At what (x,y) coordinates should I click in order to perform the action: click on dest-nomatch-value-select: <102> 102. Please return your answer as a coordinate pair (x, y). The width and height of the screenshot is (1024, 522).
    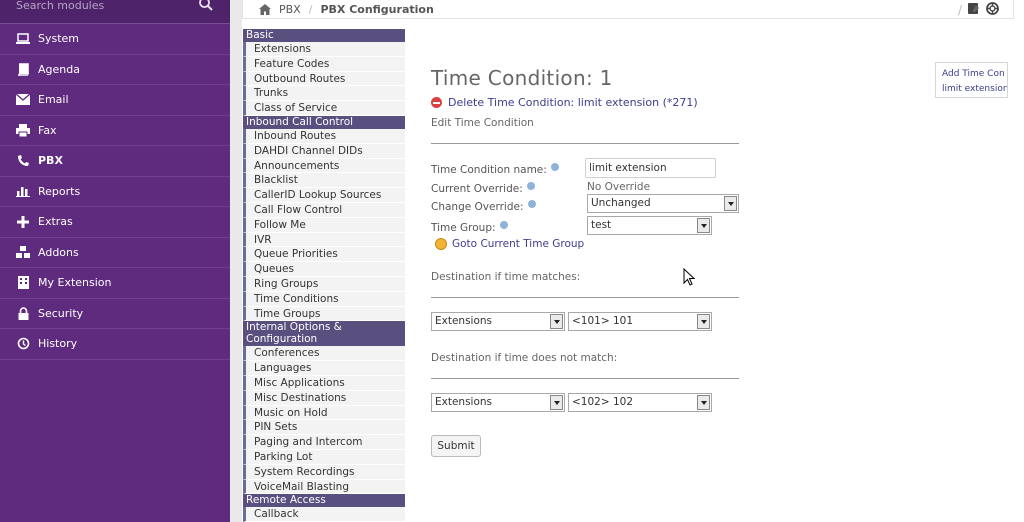
    Looking at the image, I should click on (640, 402).